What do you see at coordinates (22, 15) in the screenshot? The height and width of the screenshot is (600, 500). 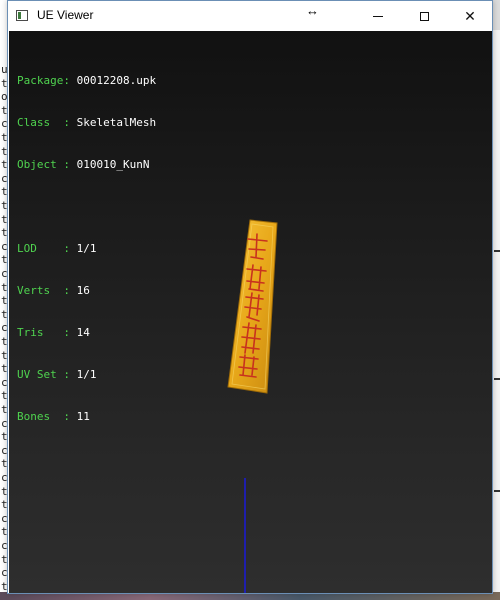 I see `app-window-icon` at bounding box center [22, 15].